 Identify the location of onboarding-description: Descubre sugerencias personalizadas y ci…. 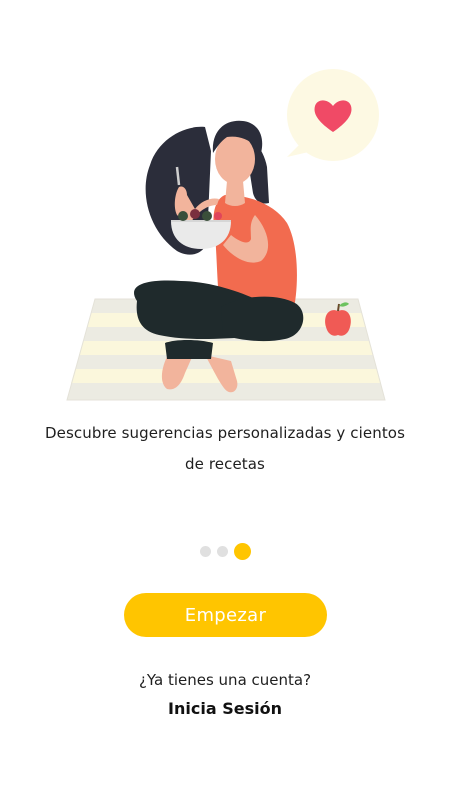
(224, 448).